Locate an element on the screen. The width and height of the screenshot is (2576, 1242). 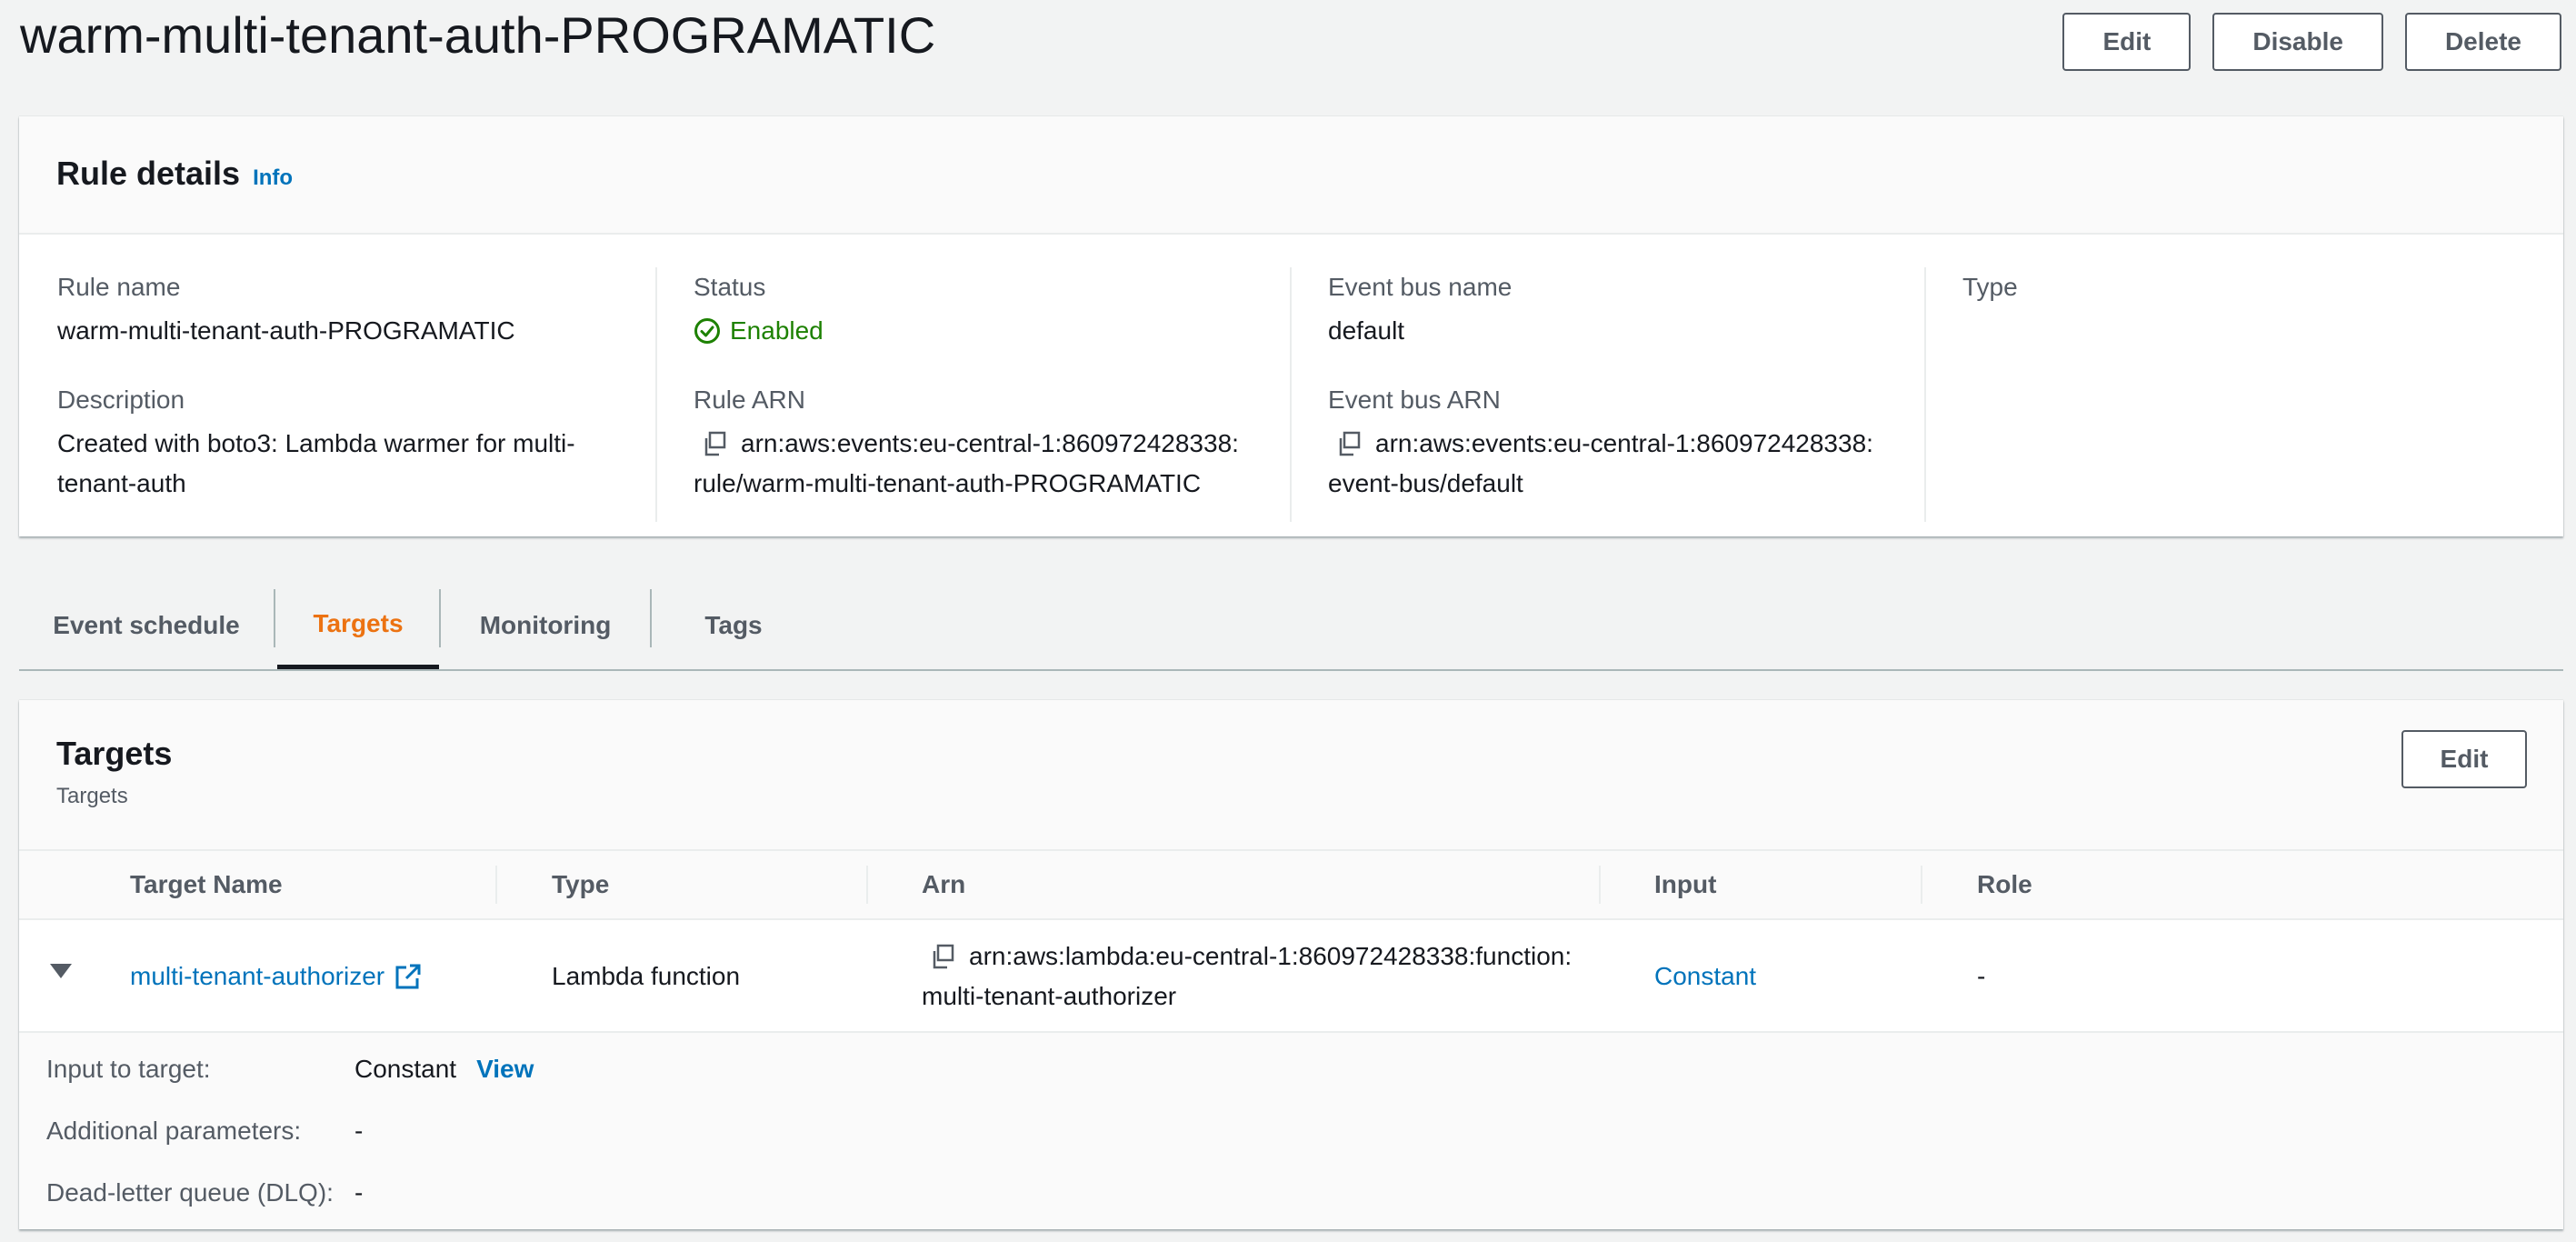
column-header-arn: Arn is located at coordinates (943, 885).